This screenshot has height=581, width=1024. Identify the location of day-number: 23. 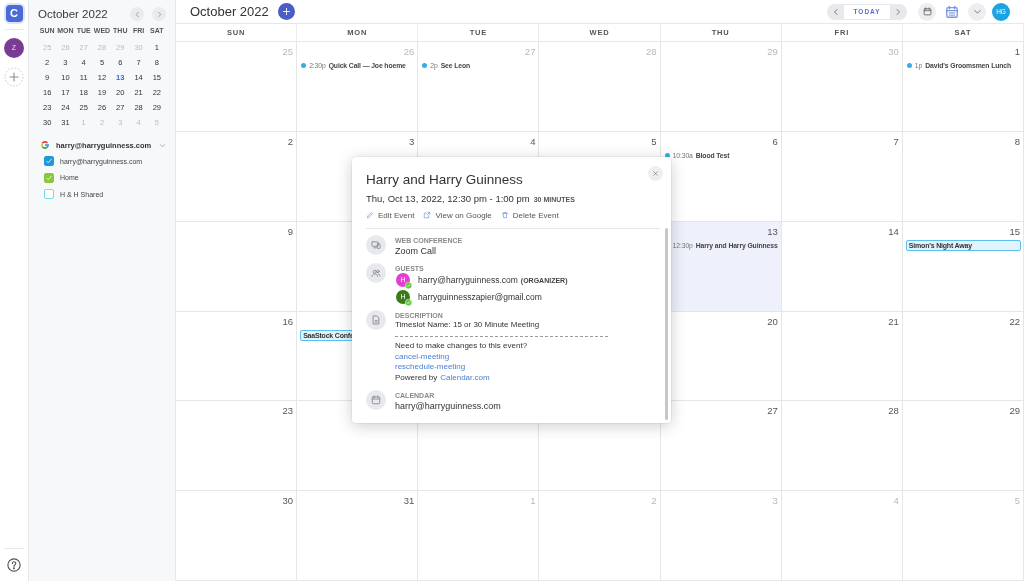
(288, 411).